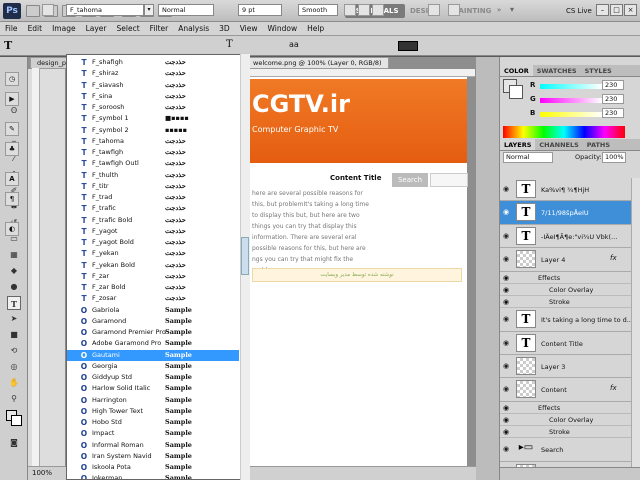 This screenshot has width=640, height=480. I want to click on tab-color: COLOR, so click(516, 70).